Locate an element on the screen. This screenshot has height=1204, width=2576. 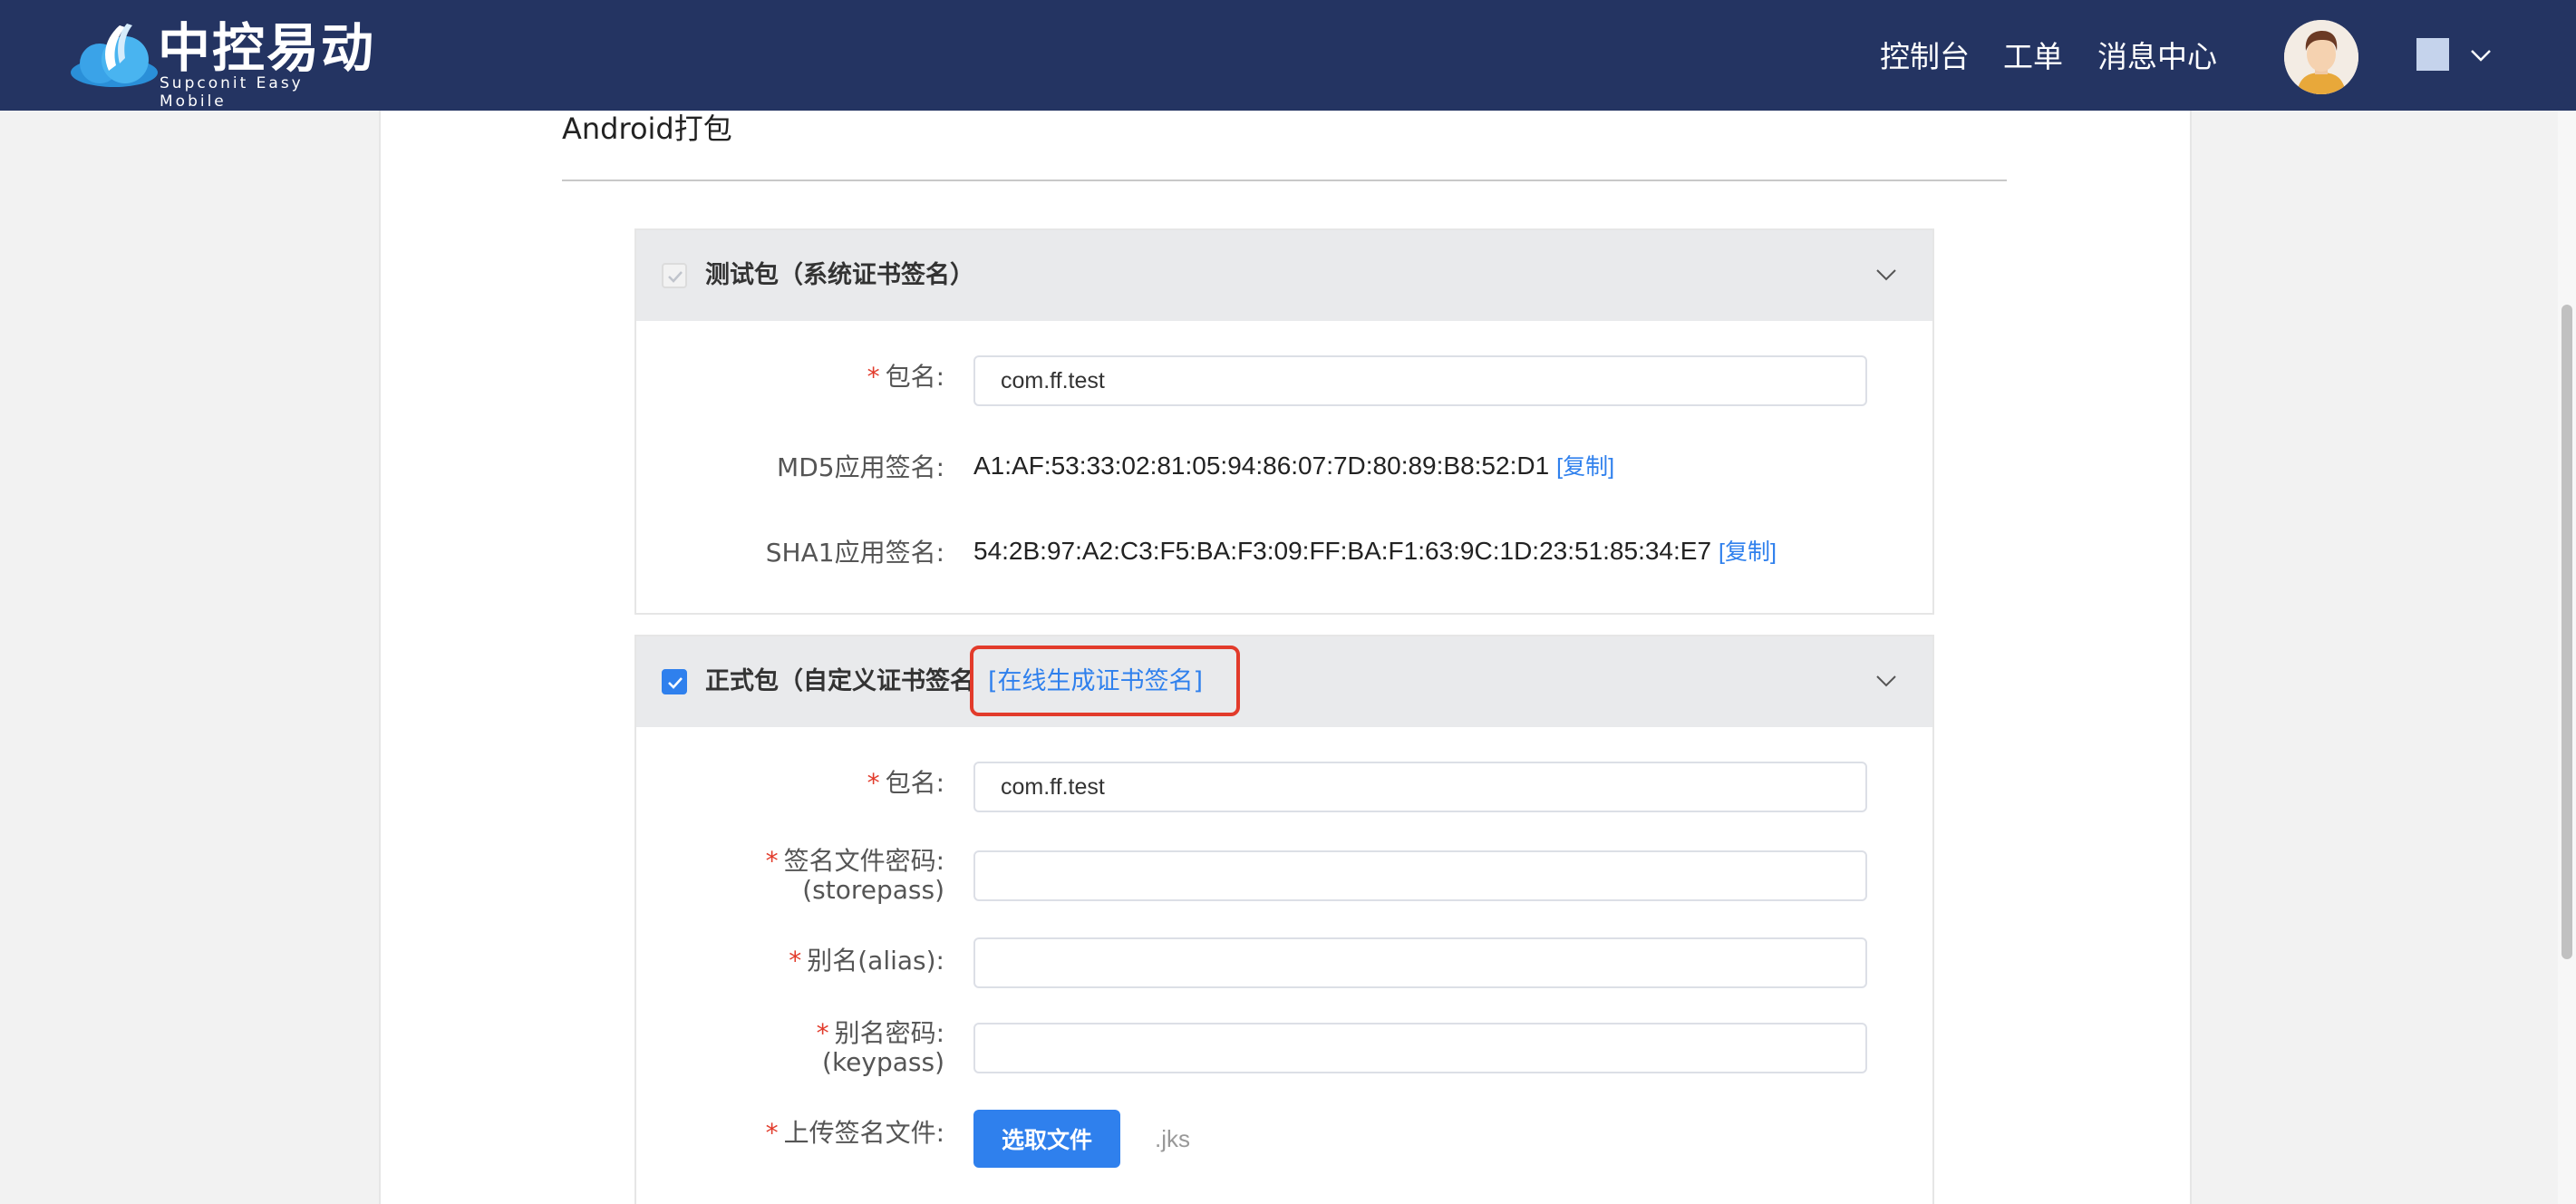
user-name-placeholder is located at coordinates (2432, 54).